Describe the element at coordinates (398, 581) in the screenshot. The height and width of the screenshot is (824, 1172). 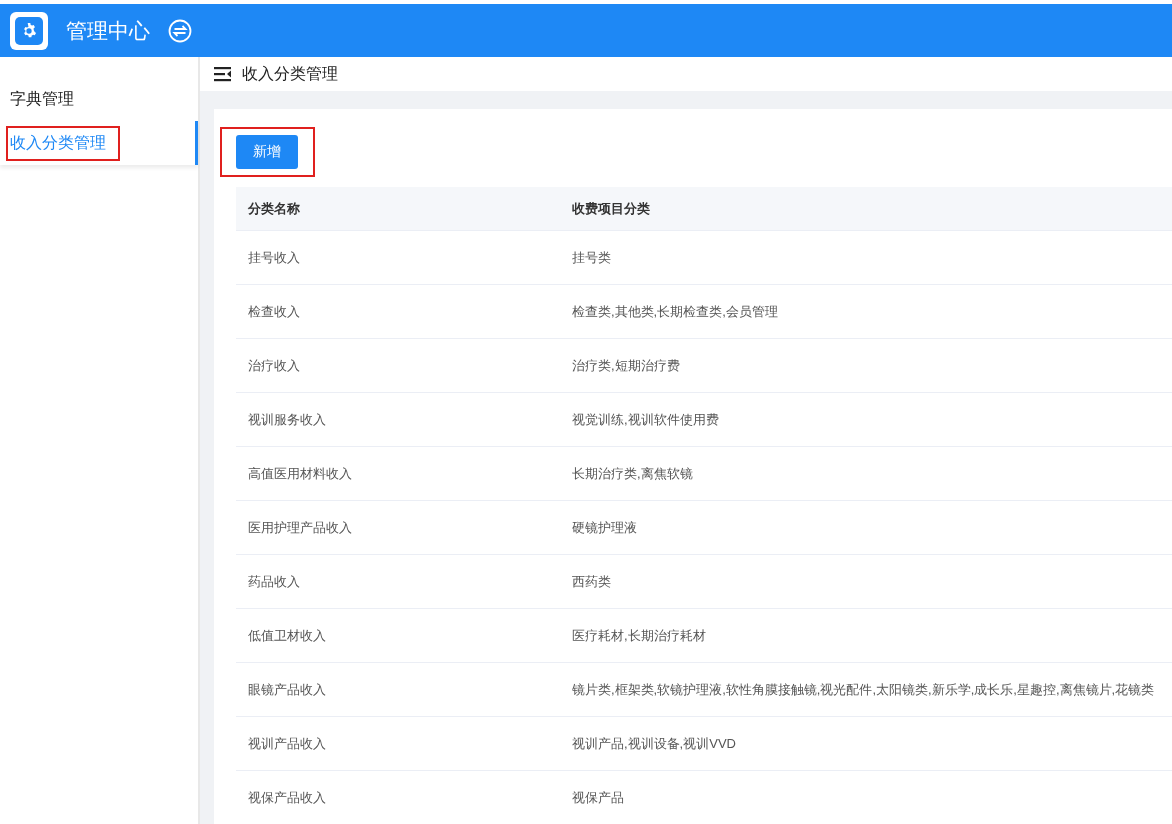
I see `table-cell: 药品收入` at that location.